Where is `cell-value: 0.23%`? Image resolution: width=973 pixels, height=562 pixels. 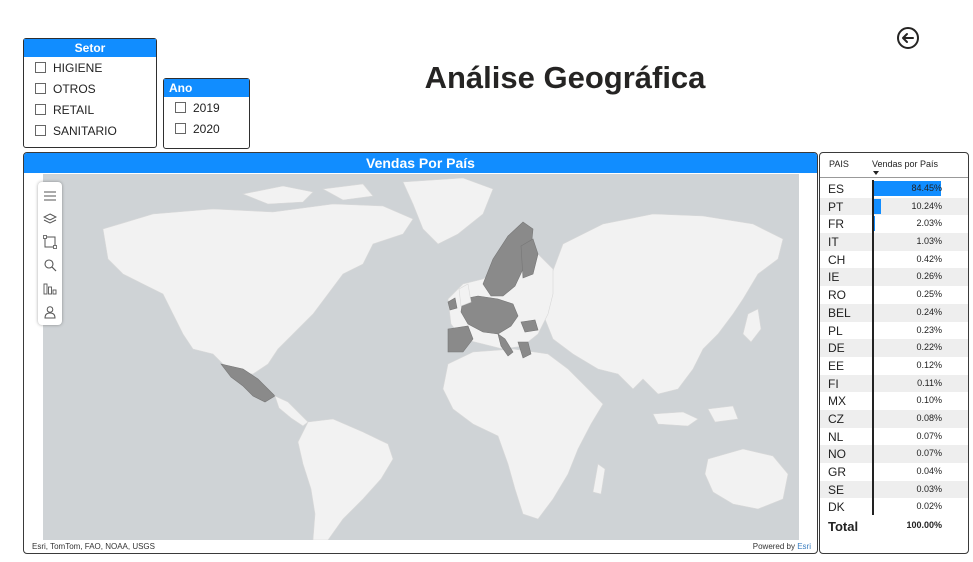 cell-value: 0.23% is located at coordinates (929, 329).